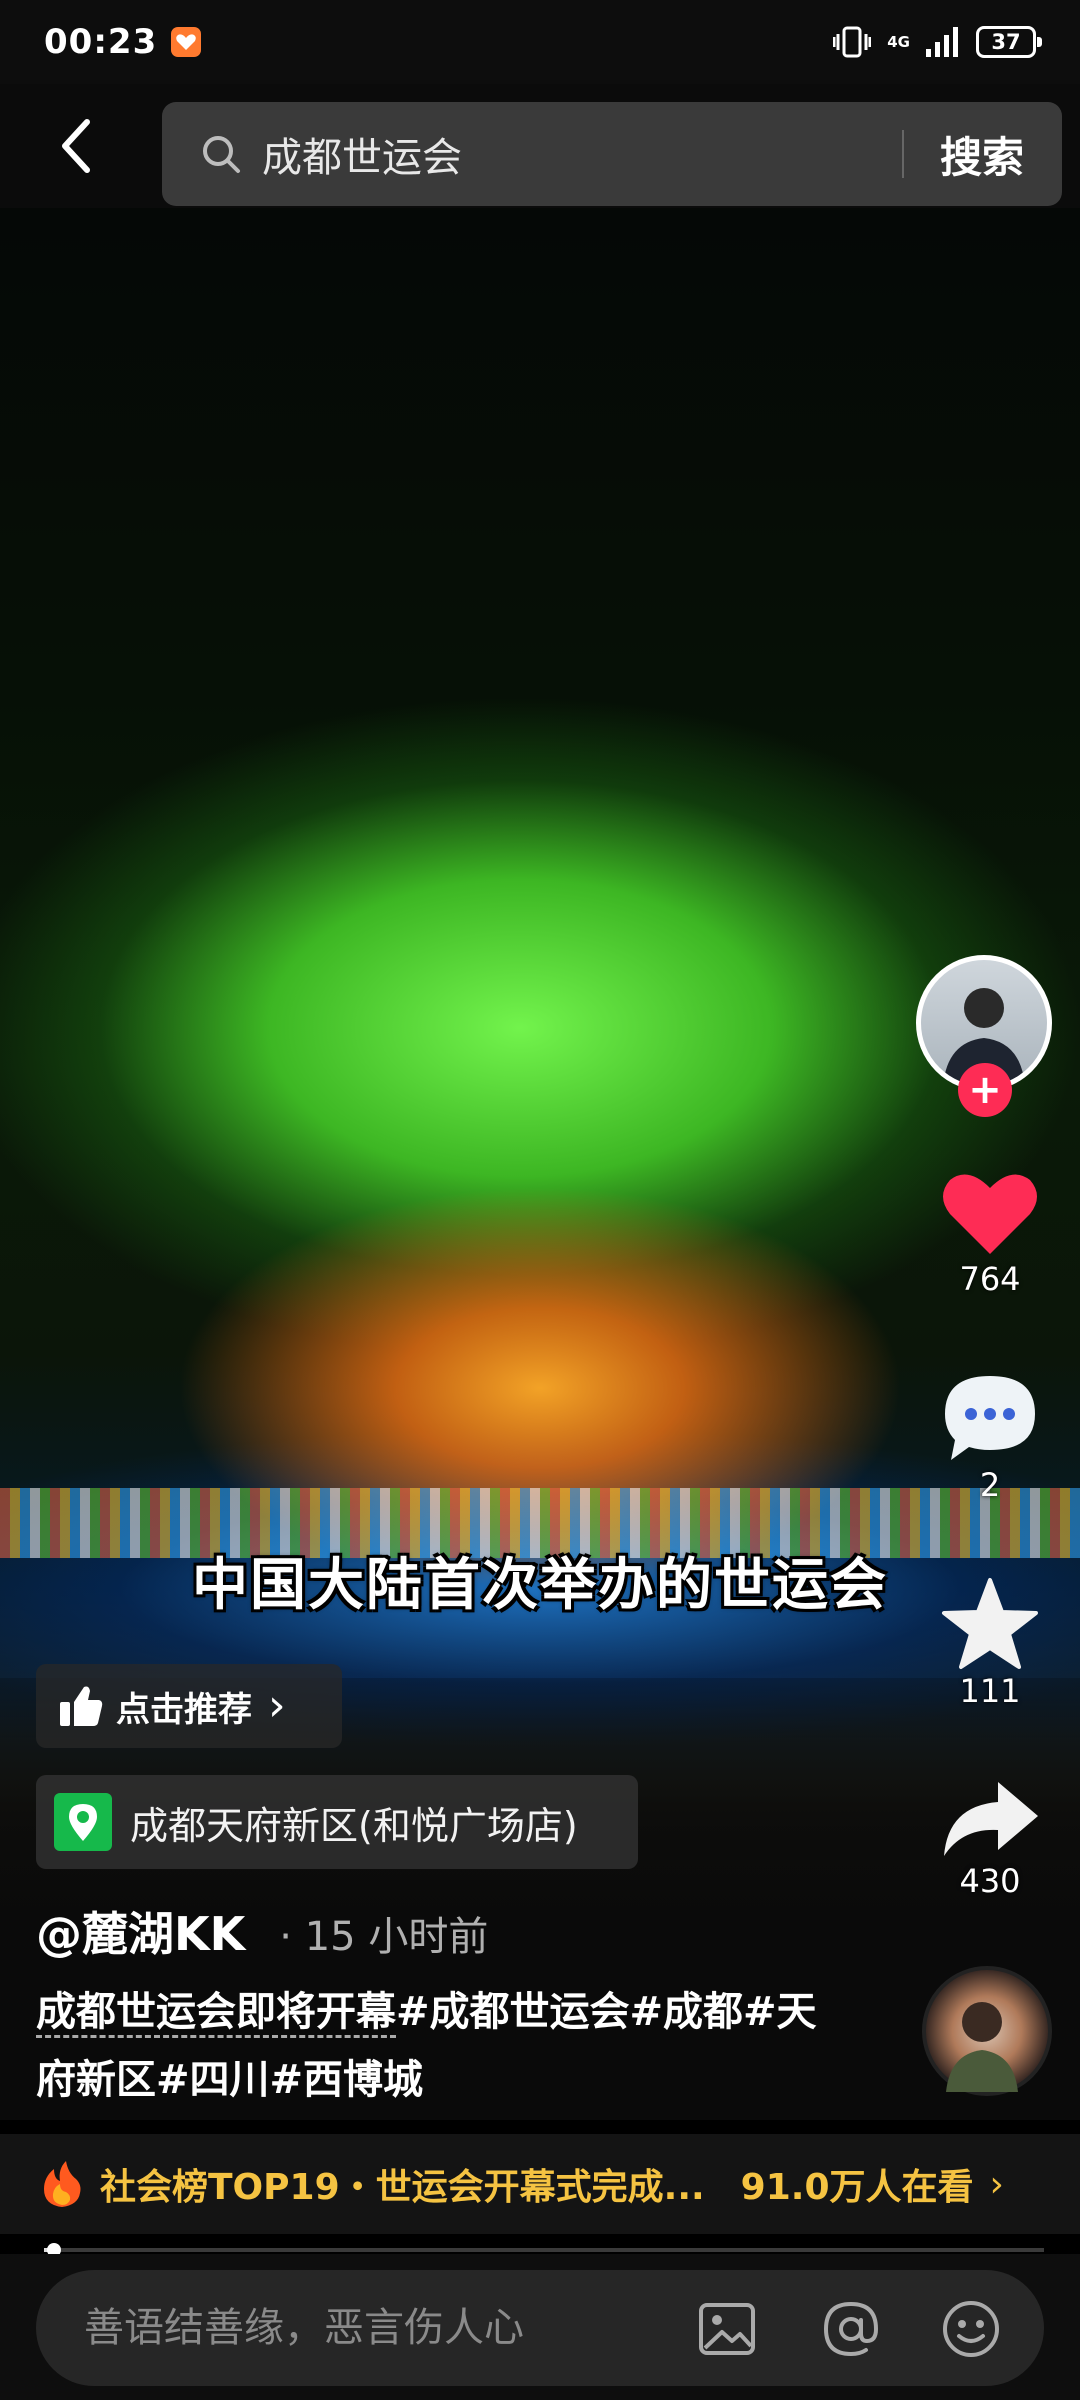  Describe the element at coordinates (852, 42) in the screenshot. I see `vibrate-icon` at that location.